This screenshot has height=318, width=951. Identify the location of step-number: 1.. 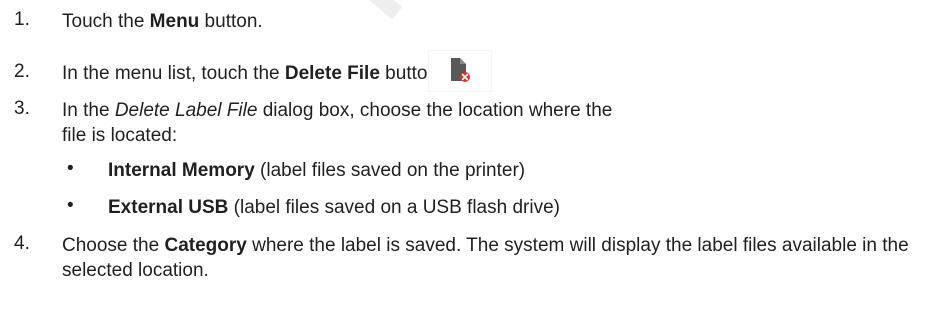
(22, 19).